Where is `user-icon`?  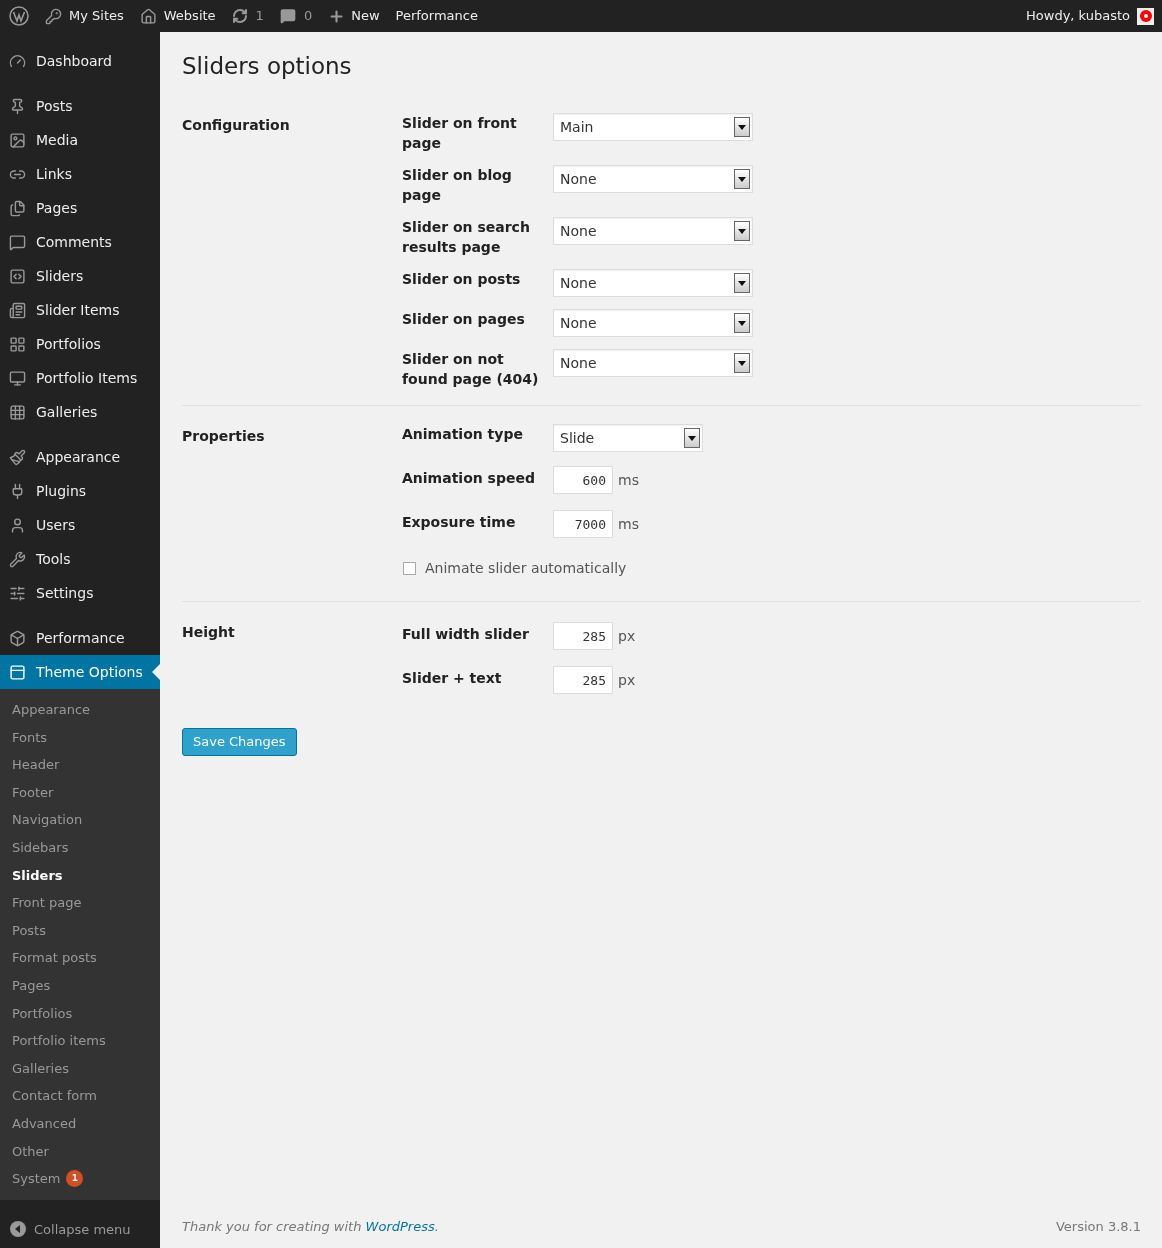 user-icon is located at coordinates (17, 525).